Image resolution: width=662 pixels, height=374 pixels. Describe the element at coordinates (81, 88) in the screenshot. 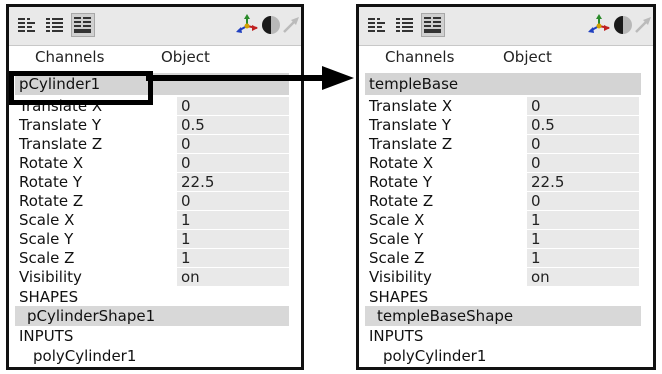

I see `highlight-box` at that location.